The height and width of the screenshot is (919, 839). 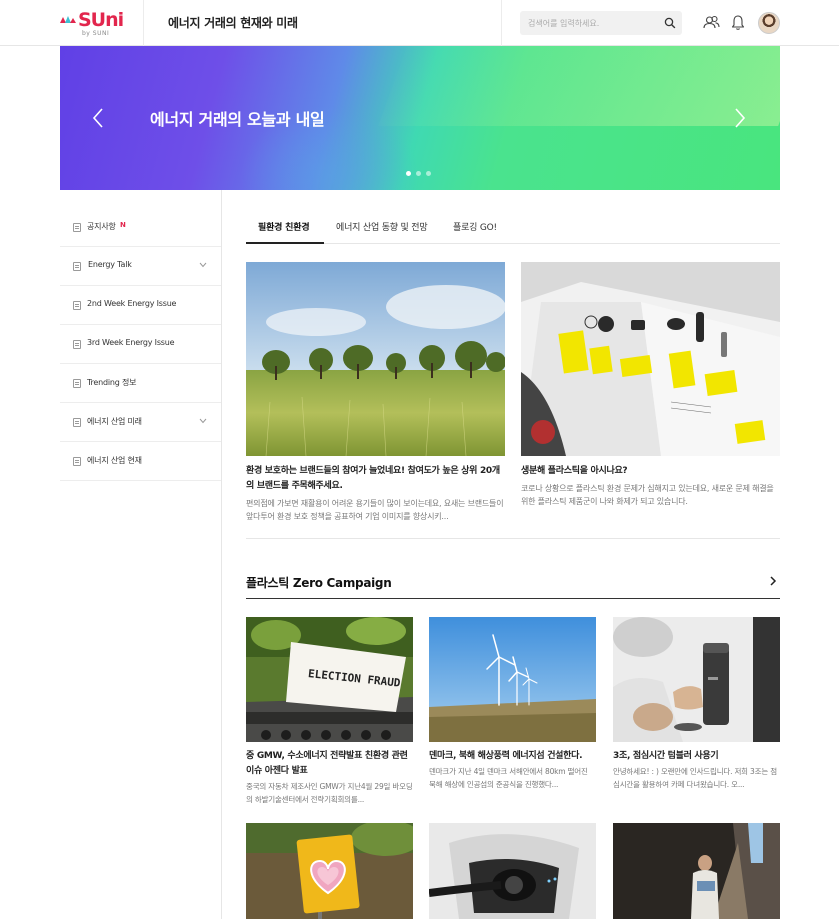 I want to click on banner-decoration, so click(x=579, y=86).